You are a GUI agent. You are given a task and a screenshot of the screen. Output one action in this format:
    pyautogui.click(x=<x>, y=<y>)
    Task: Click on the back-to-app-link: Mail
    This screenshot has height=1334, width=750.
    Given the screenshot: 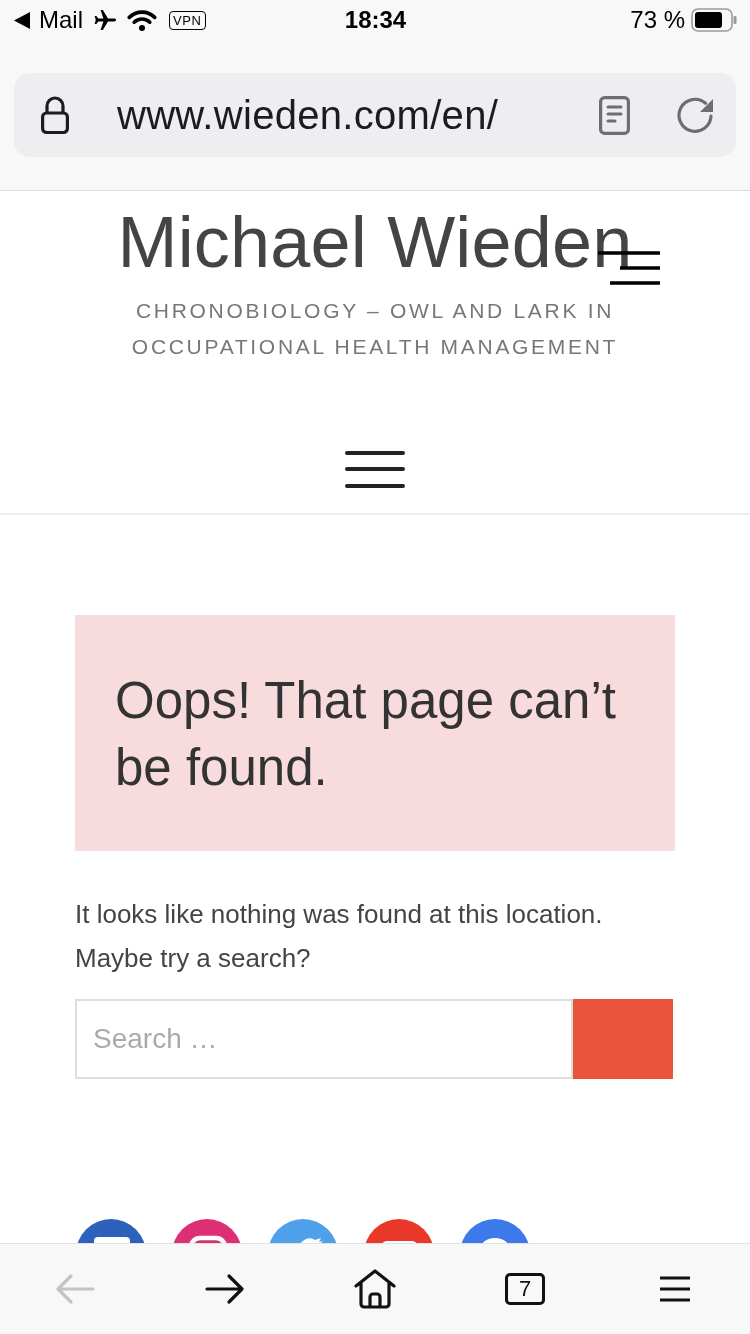 What is the action you would take?
    pyautogui.click(x=48, y=20)
    